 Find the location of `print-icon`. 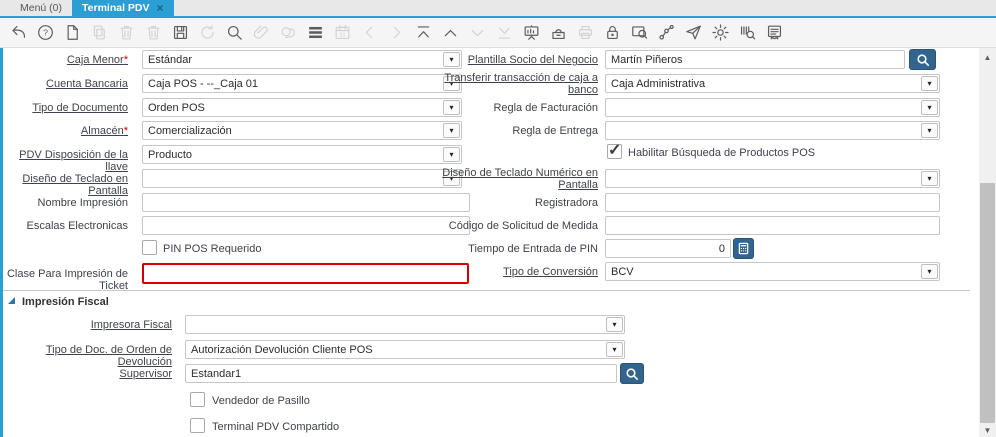

print-icon is located at coordinates (585, 32).